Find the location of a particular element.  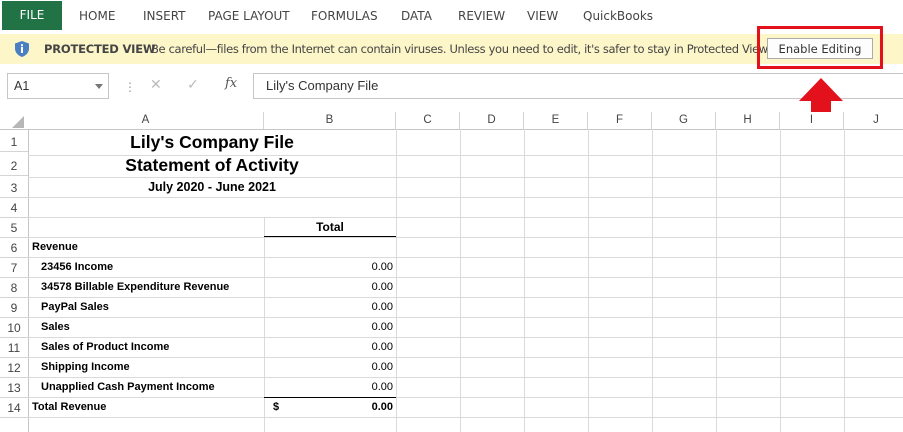

report-period: July 2020 - June 2021 is located at coordinates (212, 187).